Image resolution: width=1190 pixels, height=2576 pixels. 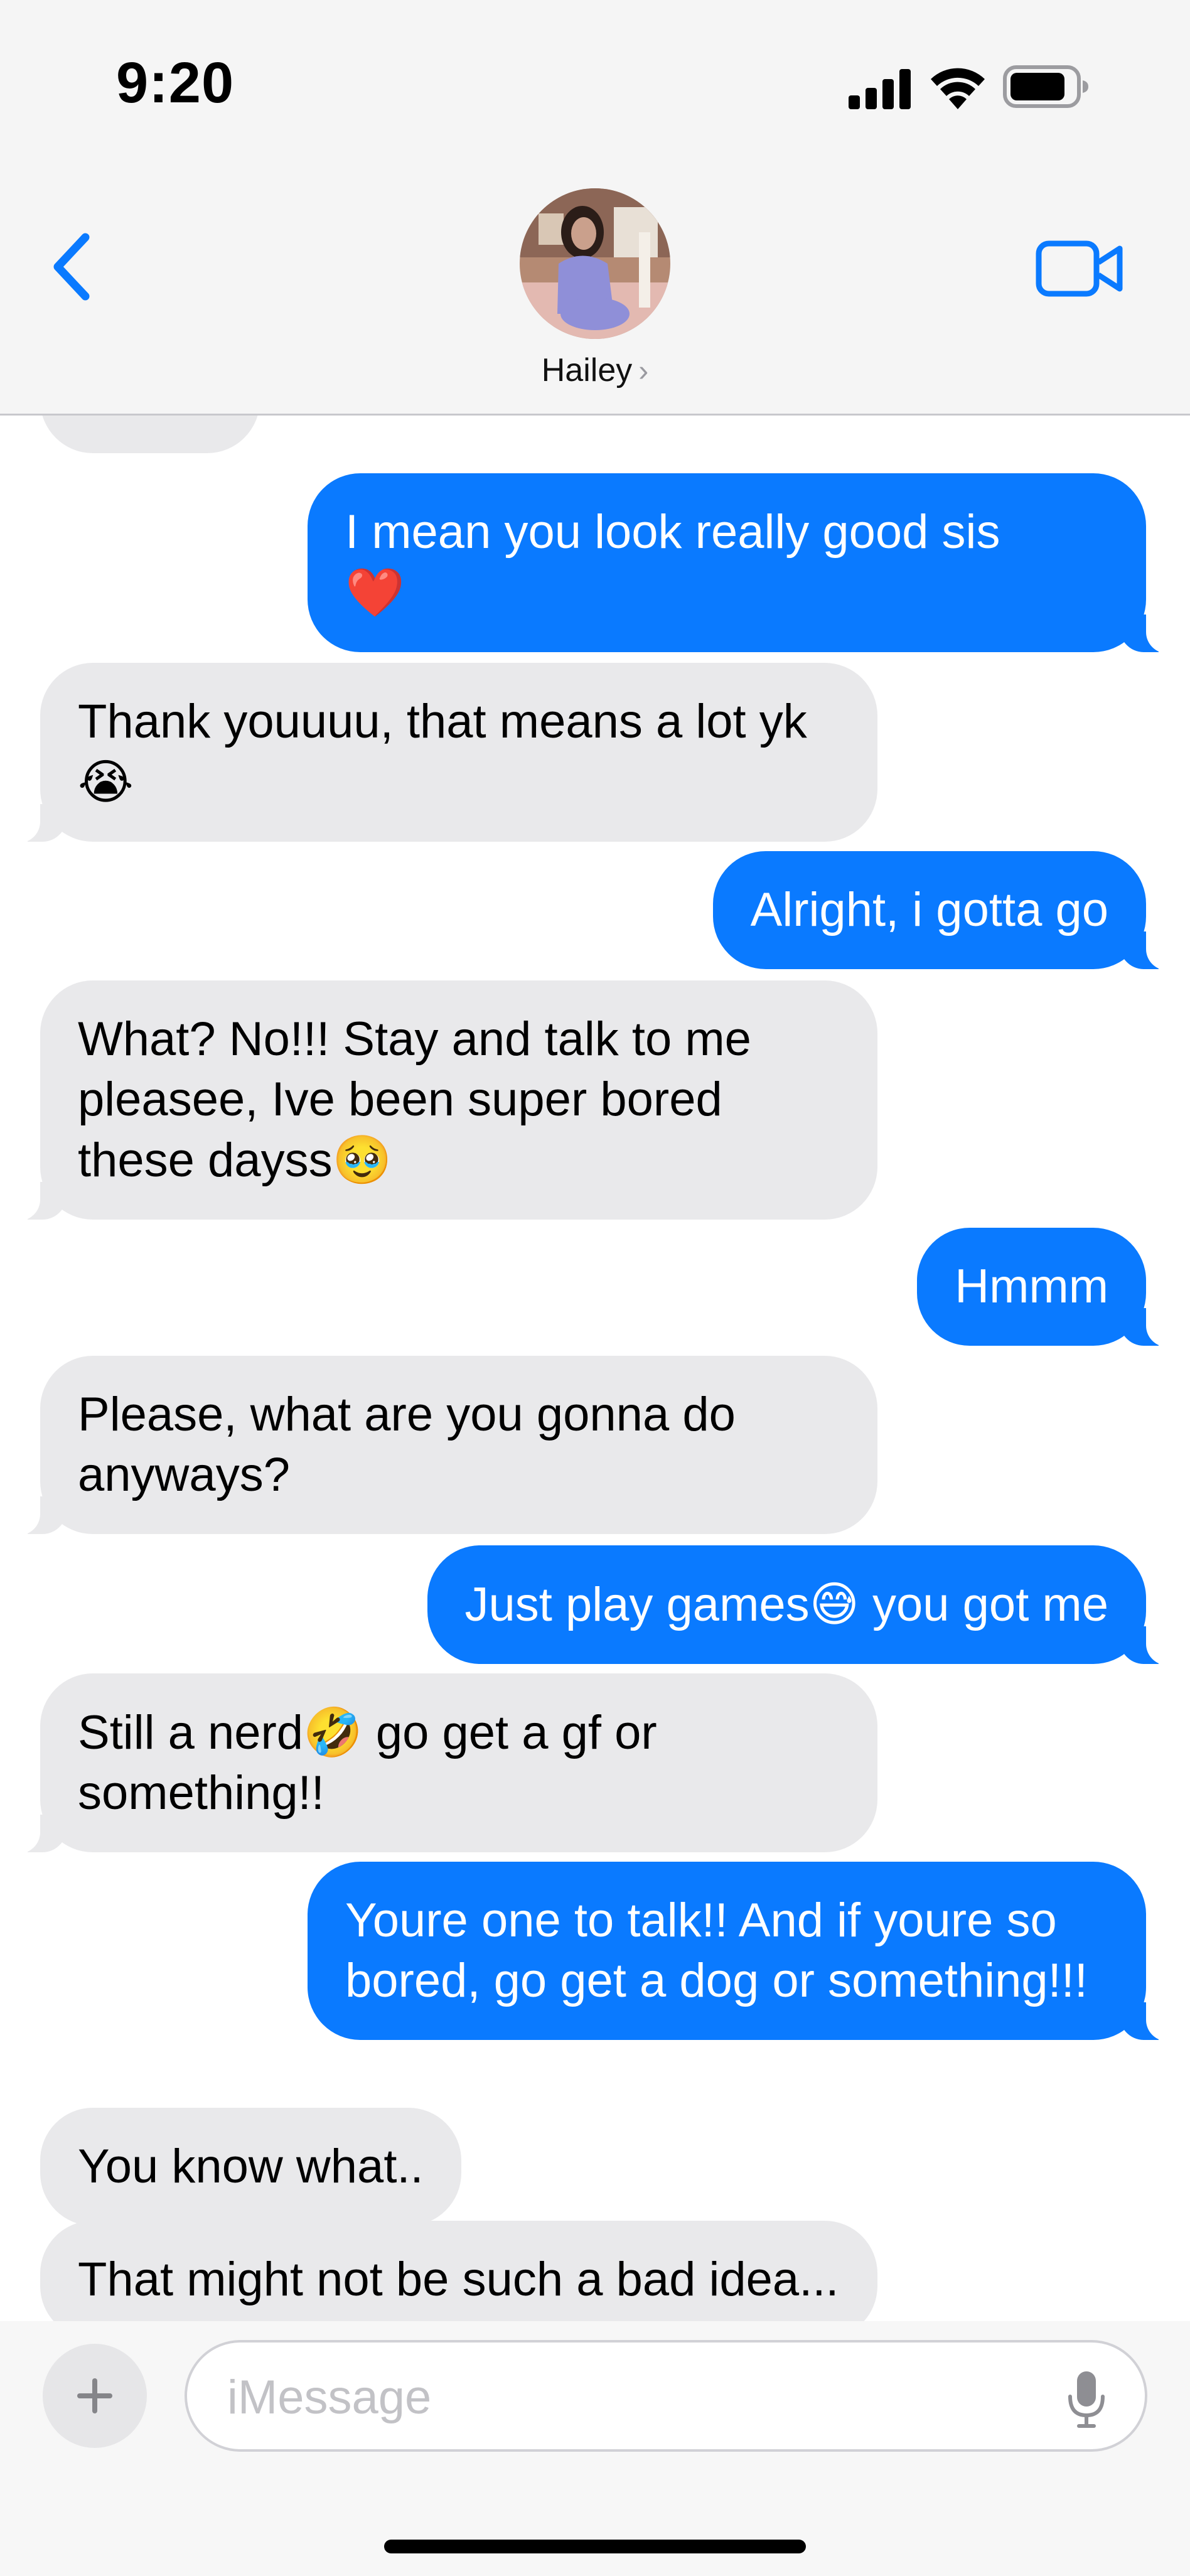 I want to click on cellular-signal-icon, so click(x=880, y=89).